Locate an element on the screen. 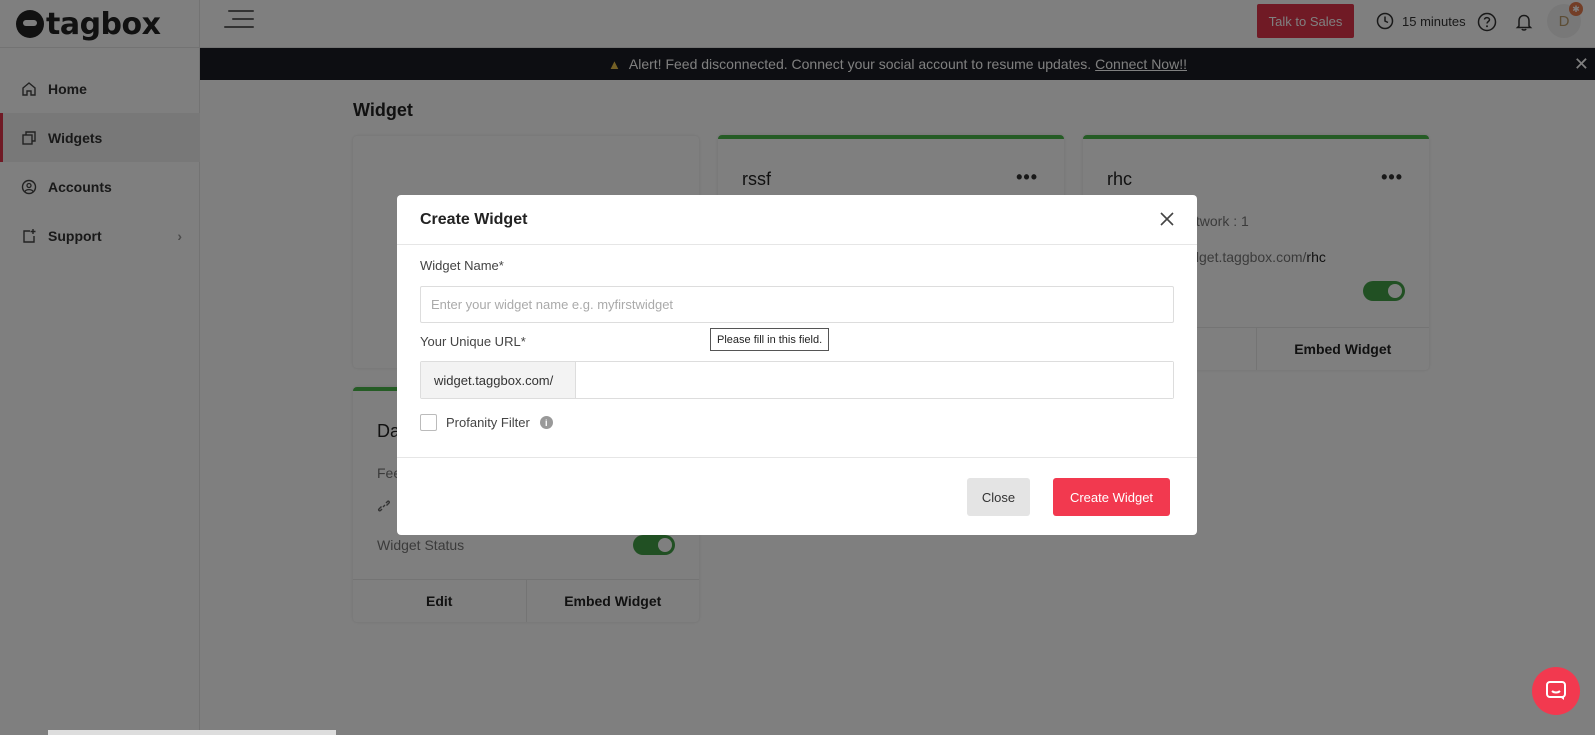  widget-name-input is located at coordinates (797, 304).